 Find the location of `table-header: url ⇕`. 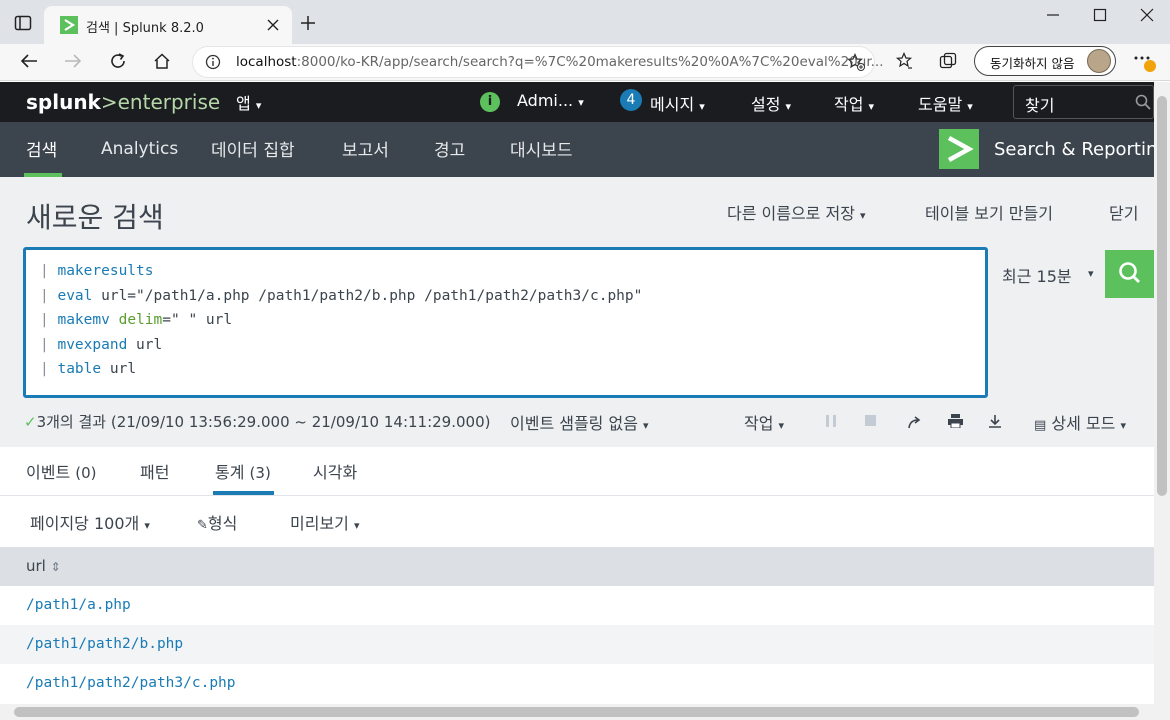

table-header: url ⇕ is located at coordinates (577, 566).